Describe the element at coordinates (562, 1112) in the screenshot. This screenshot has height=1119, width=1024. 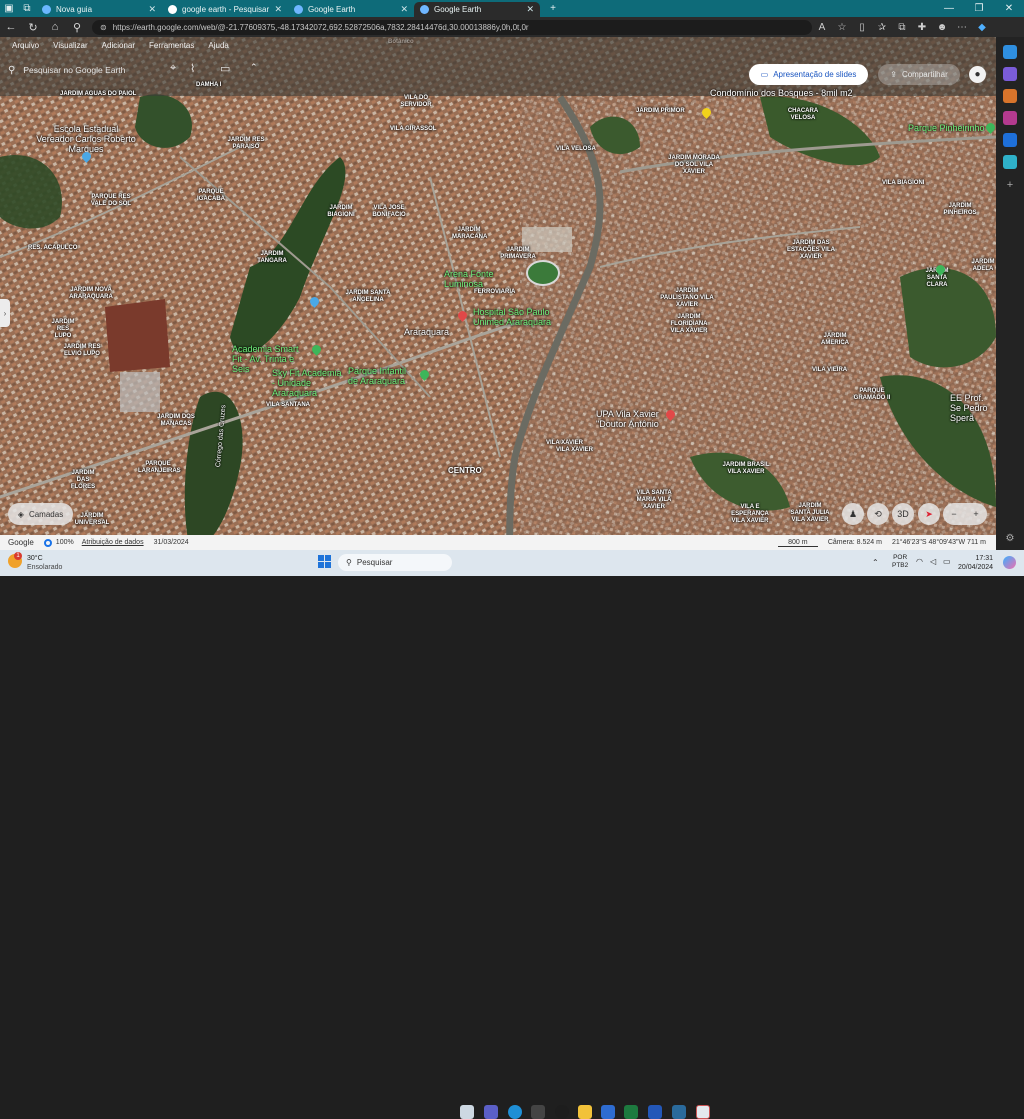
I see `dell-icon` at that location.